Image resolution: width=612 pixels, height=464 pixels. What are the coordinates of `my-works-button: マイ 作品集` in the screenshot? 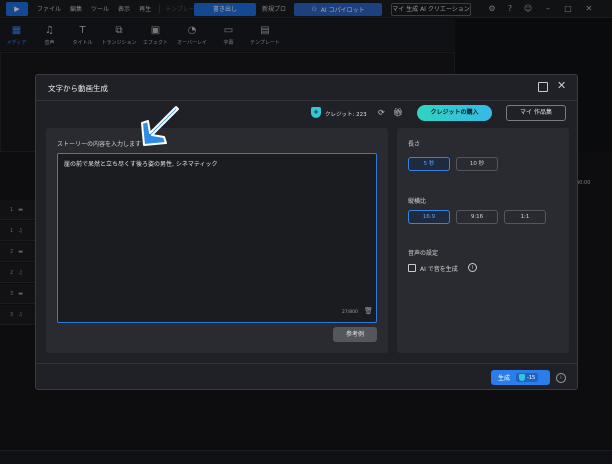 It's located at (536, 113).